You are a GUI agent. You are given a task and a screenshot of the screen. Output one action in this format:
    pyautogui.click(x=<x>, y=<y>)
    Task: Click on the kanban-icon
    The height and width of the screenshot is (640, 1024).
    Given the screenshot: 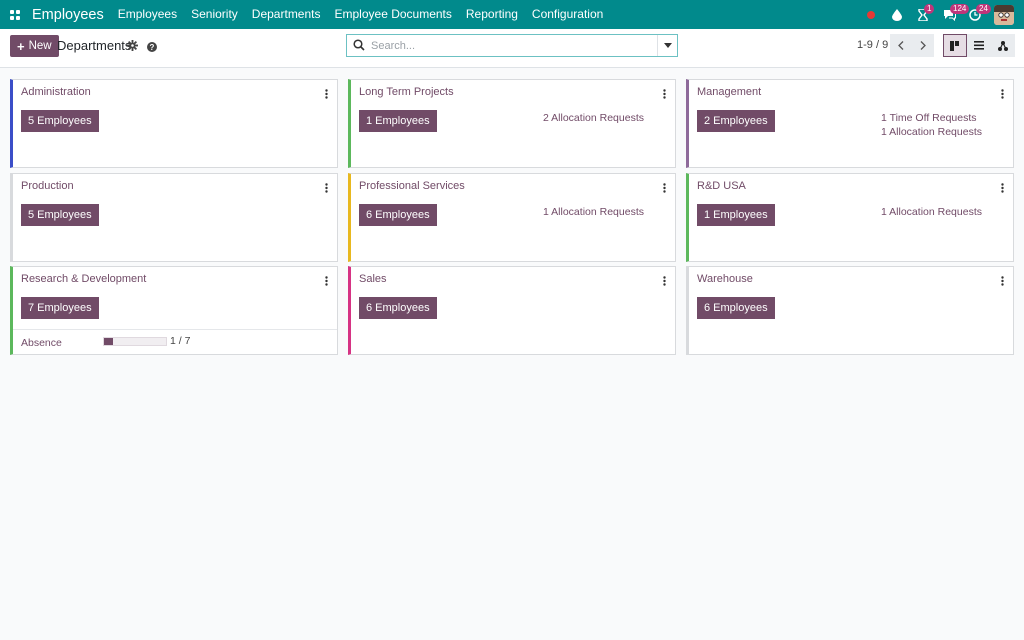 What is the action you would take?
    pyautogui.click(x=954, y=45)
    